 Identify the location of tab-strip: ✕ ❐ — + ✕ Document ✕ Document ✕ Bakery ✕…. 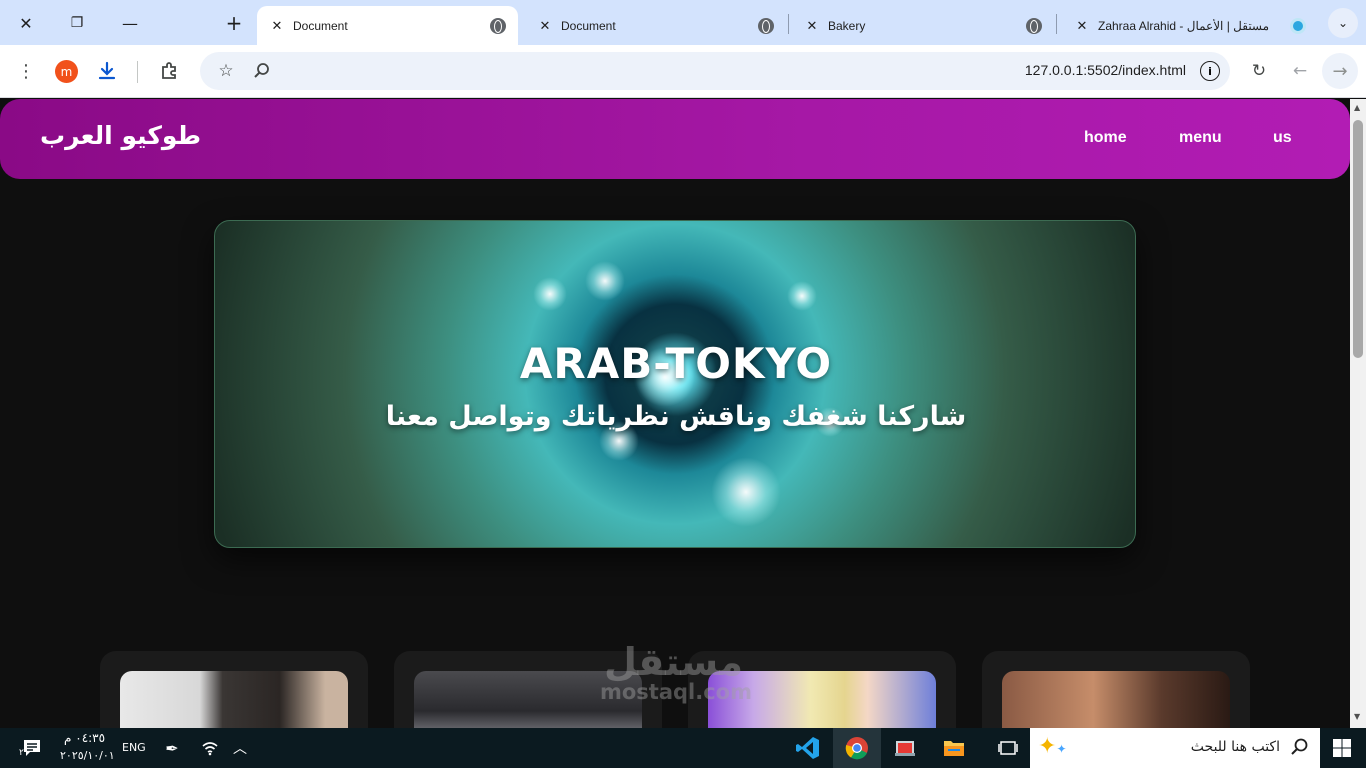
(683, 22).